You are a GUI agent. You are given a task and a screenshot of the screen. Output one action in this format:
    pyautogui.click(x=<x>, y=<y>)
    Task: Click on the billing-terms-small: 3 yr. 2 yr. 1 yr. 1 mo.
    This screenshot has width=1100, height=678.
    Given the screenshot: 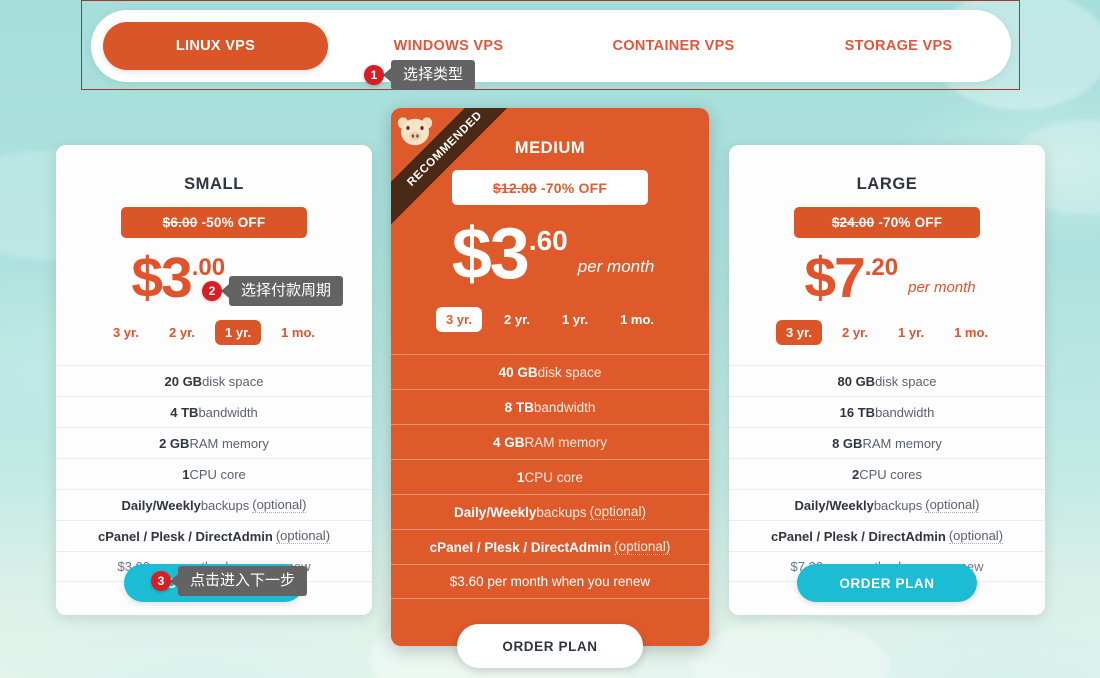 What is the action you would take?
    pyautogui.click(x=214, y=333)
    